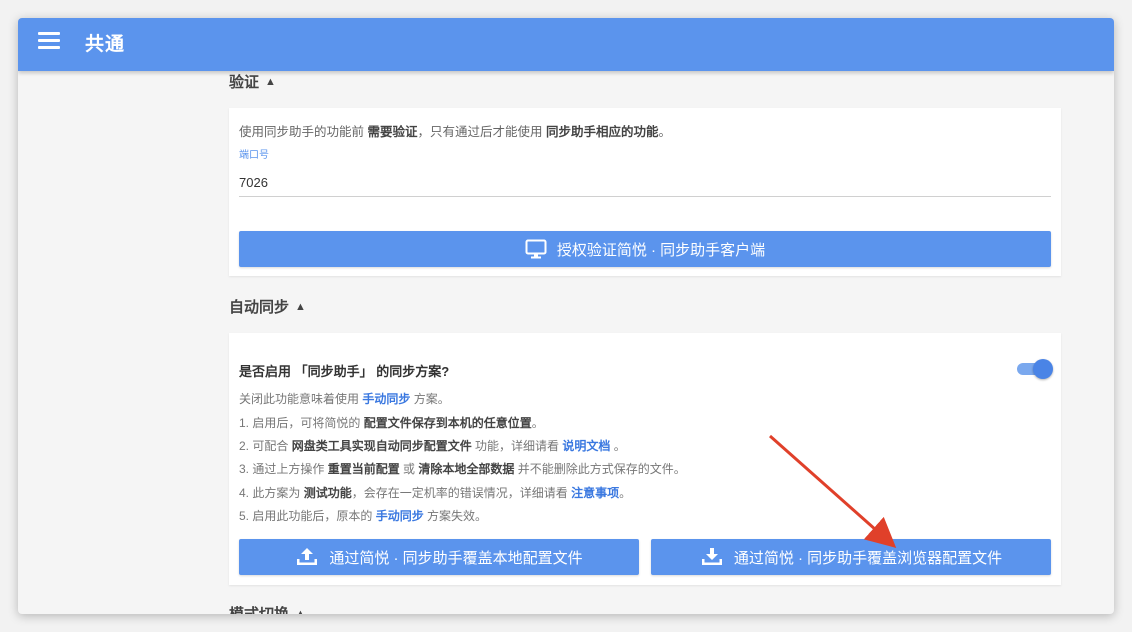 The image size is (1132, 632). What do you see at coordinates (661, 250) in the screenshot?
I see `authorize-button-label: 授权验证简悦 · 同步助手客户端` at bounding box center [661, 250].